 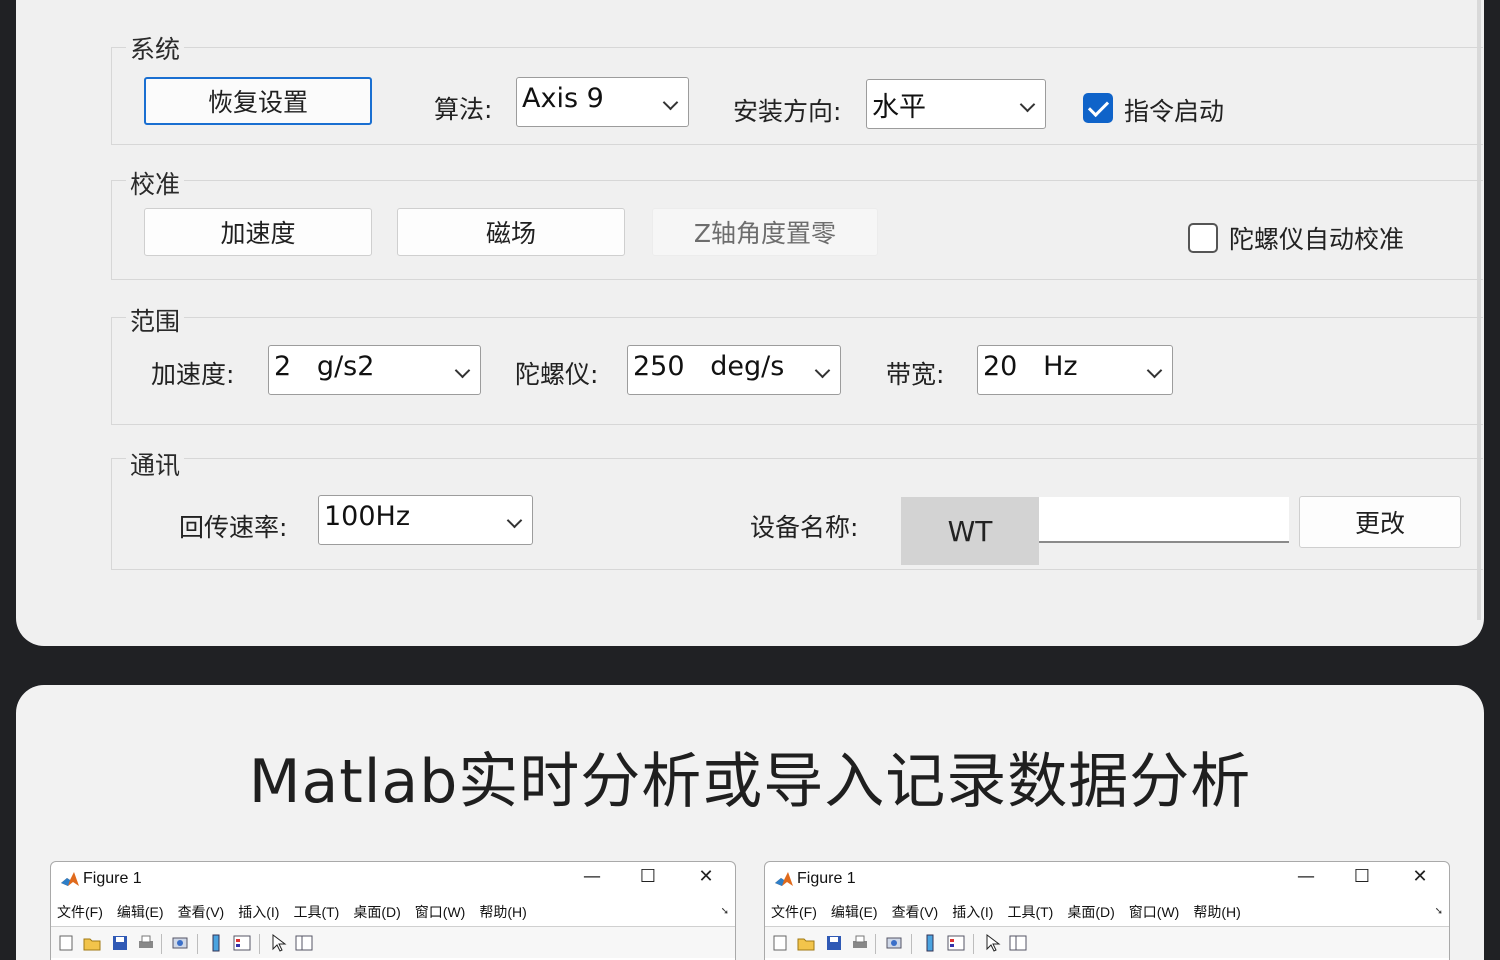 I want to click on algorithm-select: Axis 9, so click(x=602, y=102).